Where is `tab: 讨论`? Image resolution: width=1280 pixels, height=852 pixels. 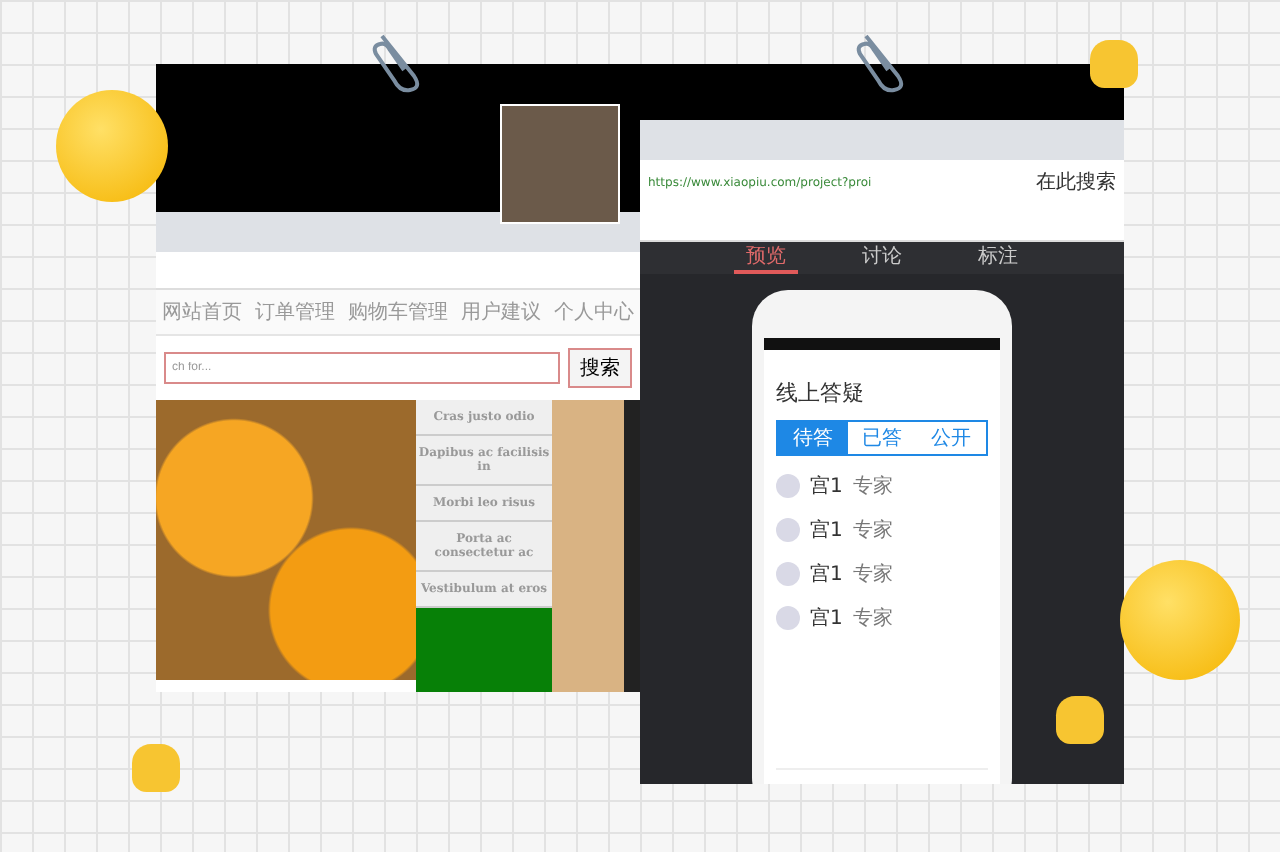
tab: 讨论 is located at coordinates (882, 258).